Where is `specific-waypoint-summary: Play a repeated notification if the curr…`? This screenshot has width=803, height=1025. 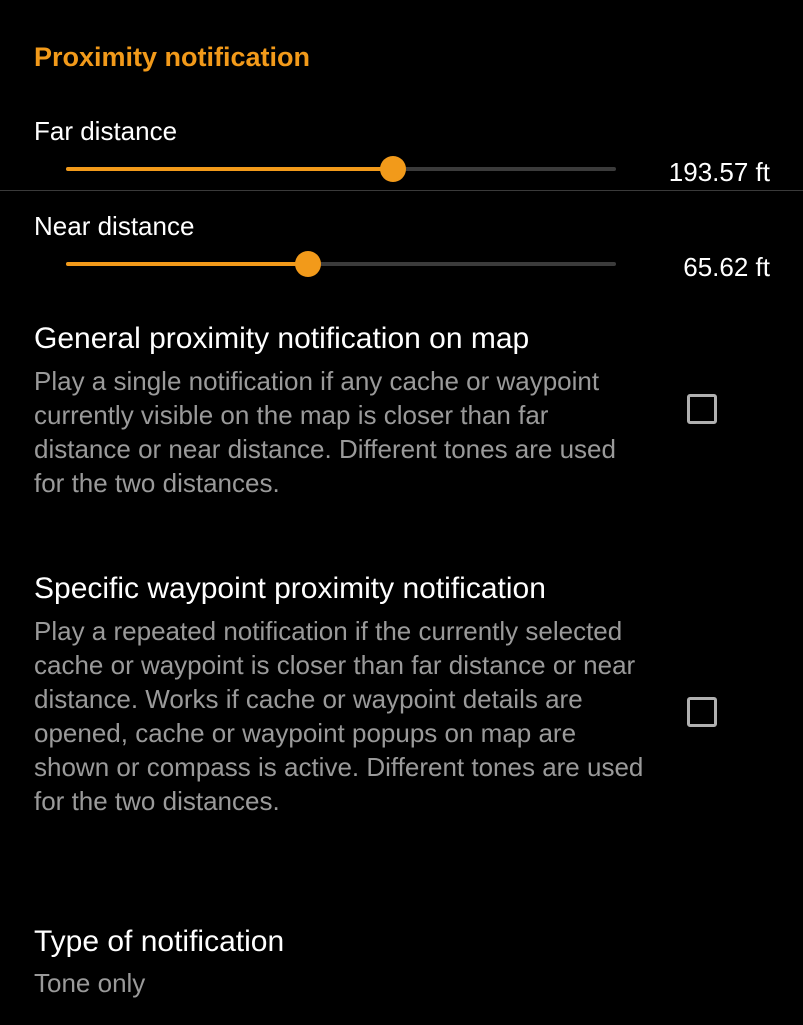 specific-waypoint-summary: Play a repeated notification if the curr… is located at coordinates (339, 716).